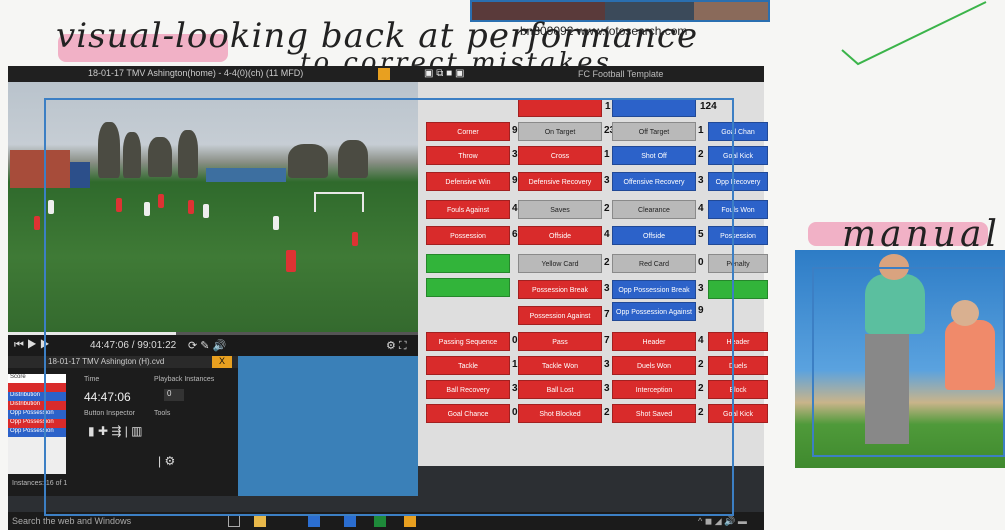 The width and height of the screenshot is (1005, 530). What do you see at coordinates (260, 521) in the screenshot?
I see `file-explorer-icon` at bounding box center [260, 521].